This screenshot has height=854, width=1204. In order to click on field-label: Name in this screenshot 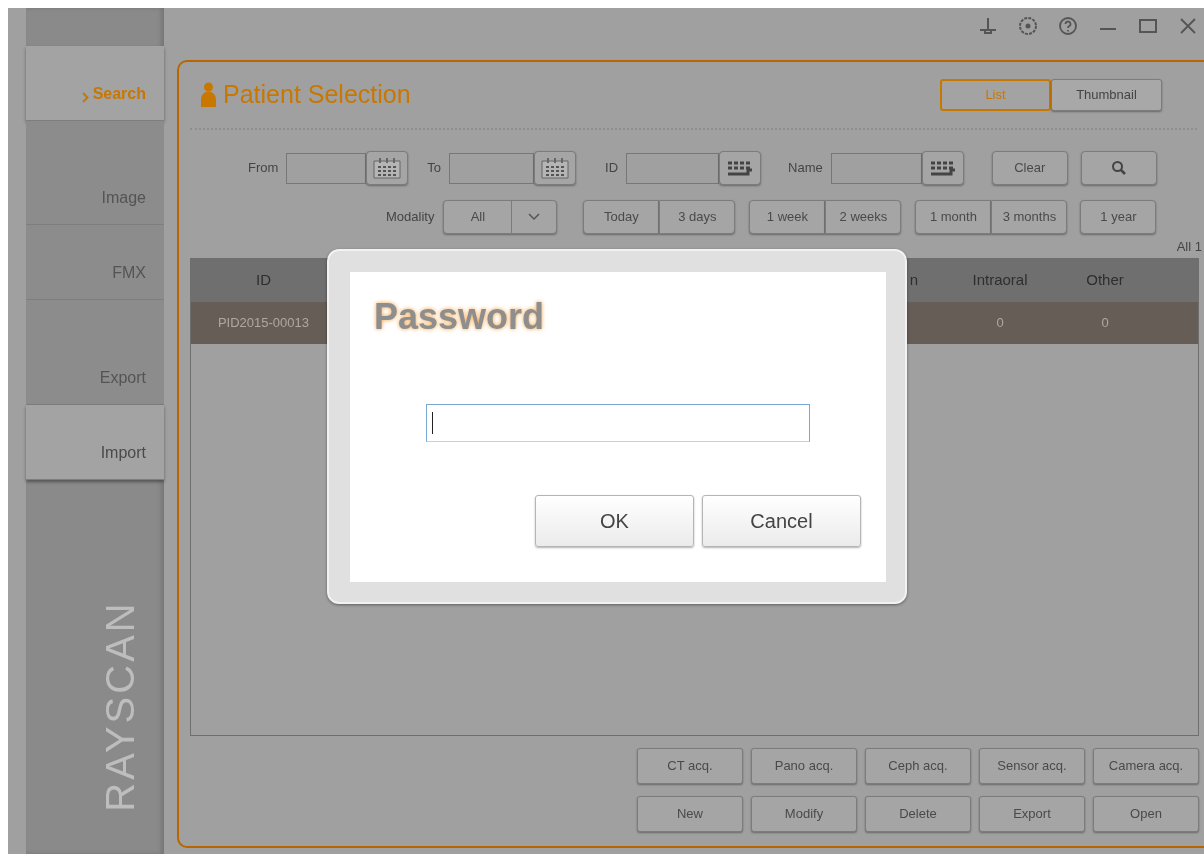, I will do `click(805, 168)`.